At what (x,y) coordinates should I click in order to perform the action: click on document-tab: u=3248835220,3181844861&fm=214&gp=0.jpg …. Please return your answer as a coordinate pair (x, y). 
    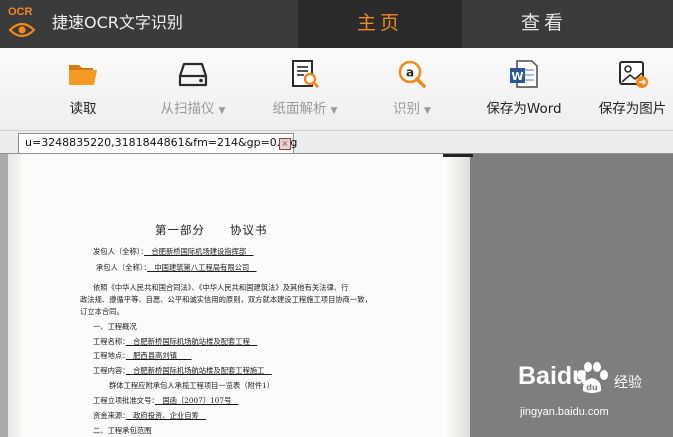
    Looking at the image, I should click on (158, 143).